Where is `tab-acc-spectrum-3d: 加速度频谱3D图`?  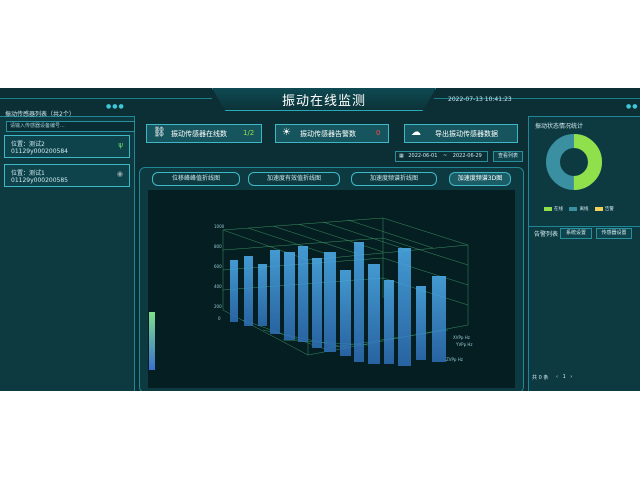 tab-acc-spectrum-3d: 加速度频谱3D图 is located at coordinates (480, 179).